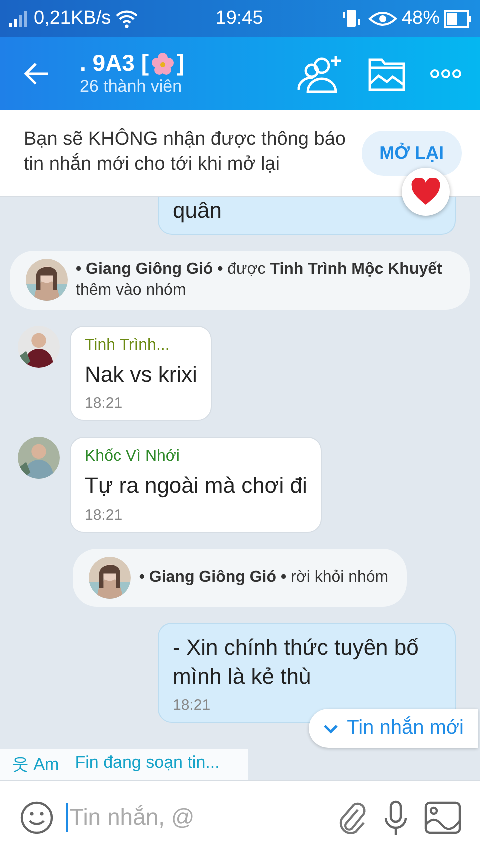  I want to click on group-title: . 9A3 [, so click(115, 63).